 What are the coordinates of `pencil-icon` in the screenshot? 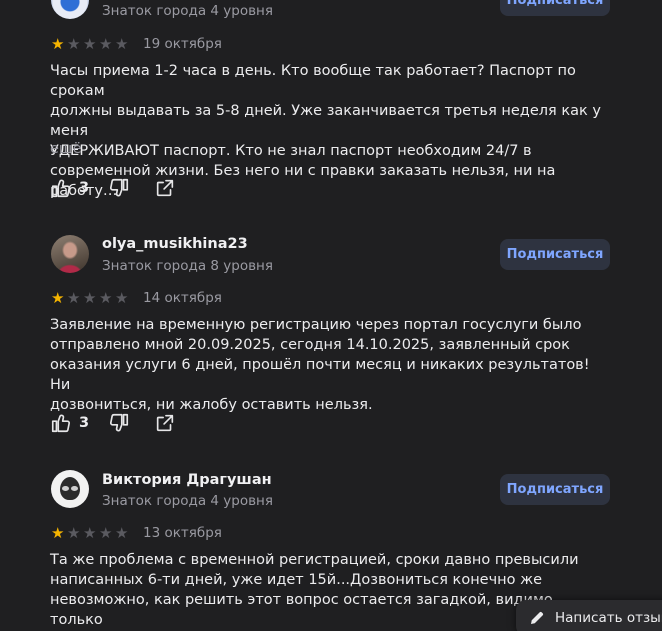 It's located at (537, 617).